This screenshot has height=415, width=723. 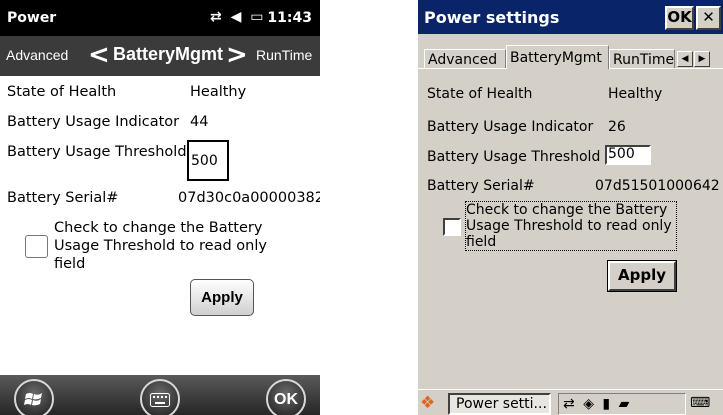 What do you see at coordinates (657, 186) in the screenshot?
I see `serial-value: 07d51501000642` at bounding box center [657, 186].